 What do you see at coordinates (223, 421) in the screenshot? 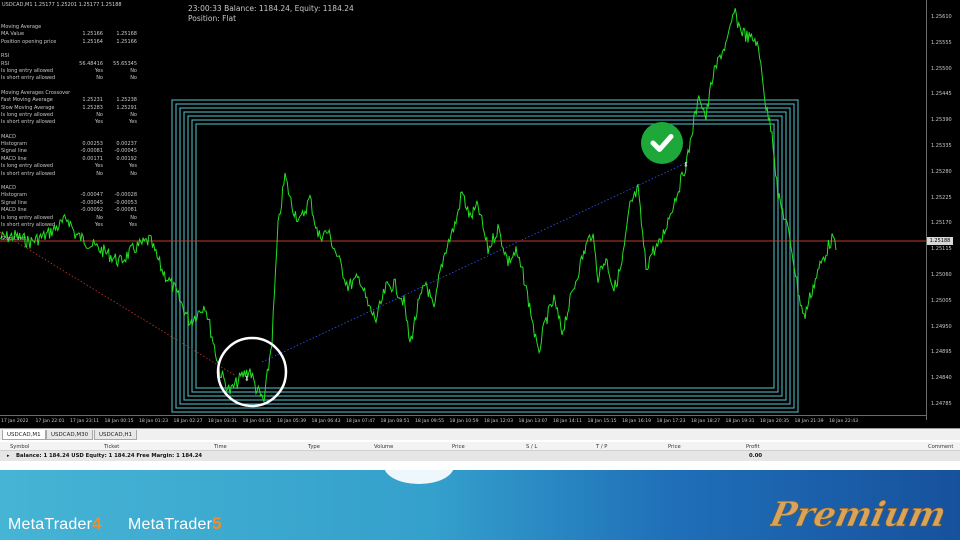
I see `time-tick-label: 18 Jan 03:31` at bounding box center [223, 421].